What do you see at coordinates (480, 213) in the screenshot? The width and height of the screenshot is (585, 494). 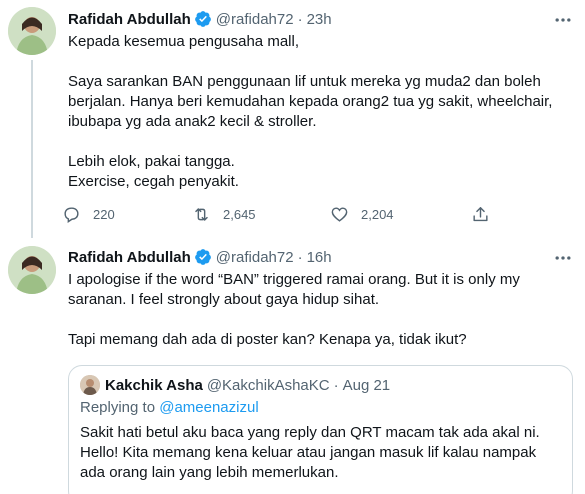 I see `share-icon` at bounding box center [480, 213].